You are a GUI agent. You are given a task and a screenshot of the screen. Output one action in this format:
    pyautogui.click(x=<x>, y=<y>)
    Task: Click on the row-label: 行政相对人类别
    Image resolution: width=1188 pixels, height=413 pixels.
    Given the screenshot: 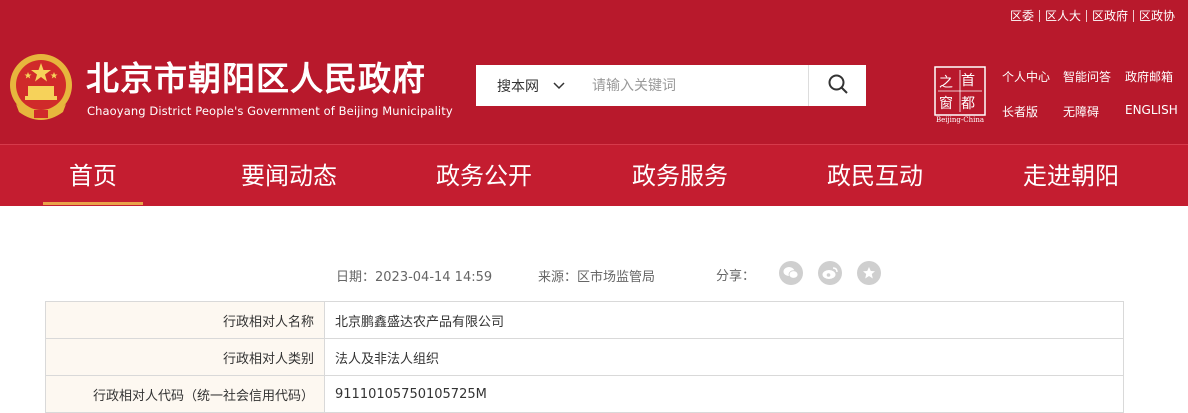 What is the action you would take?
    pyautogui.click(x=185, y=357)
    